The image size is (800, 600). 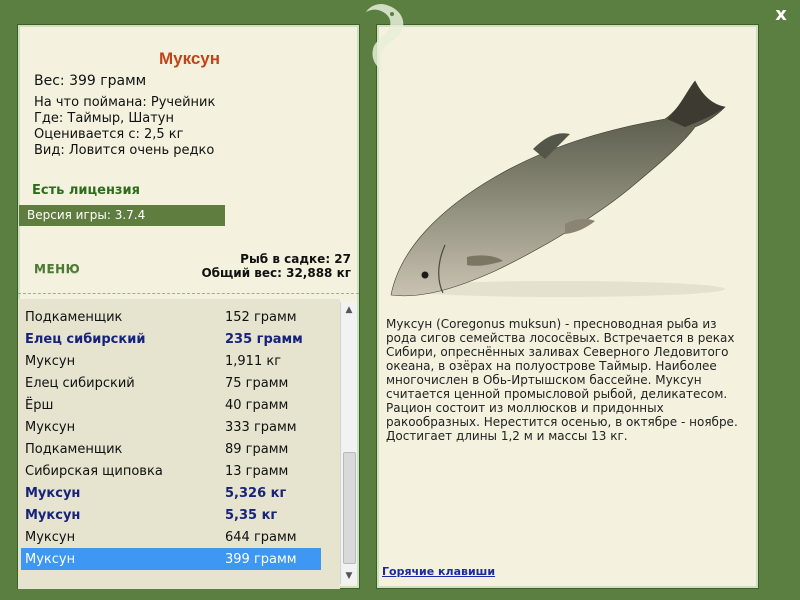 I want to click on catch-row: Подкаменщик 89 грамм, so click(x=171, y=449).